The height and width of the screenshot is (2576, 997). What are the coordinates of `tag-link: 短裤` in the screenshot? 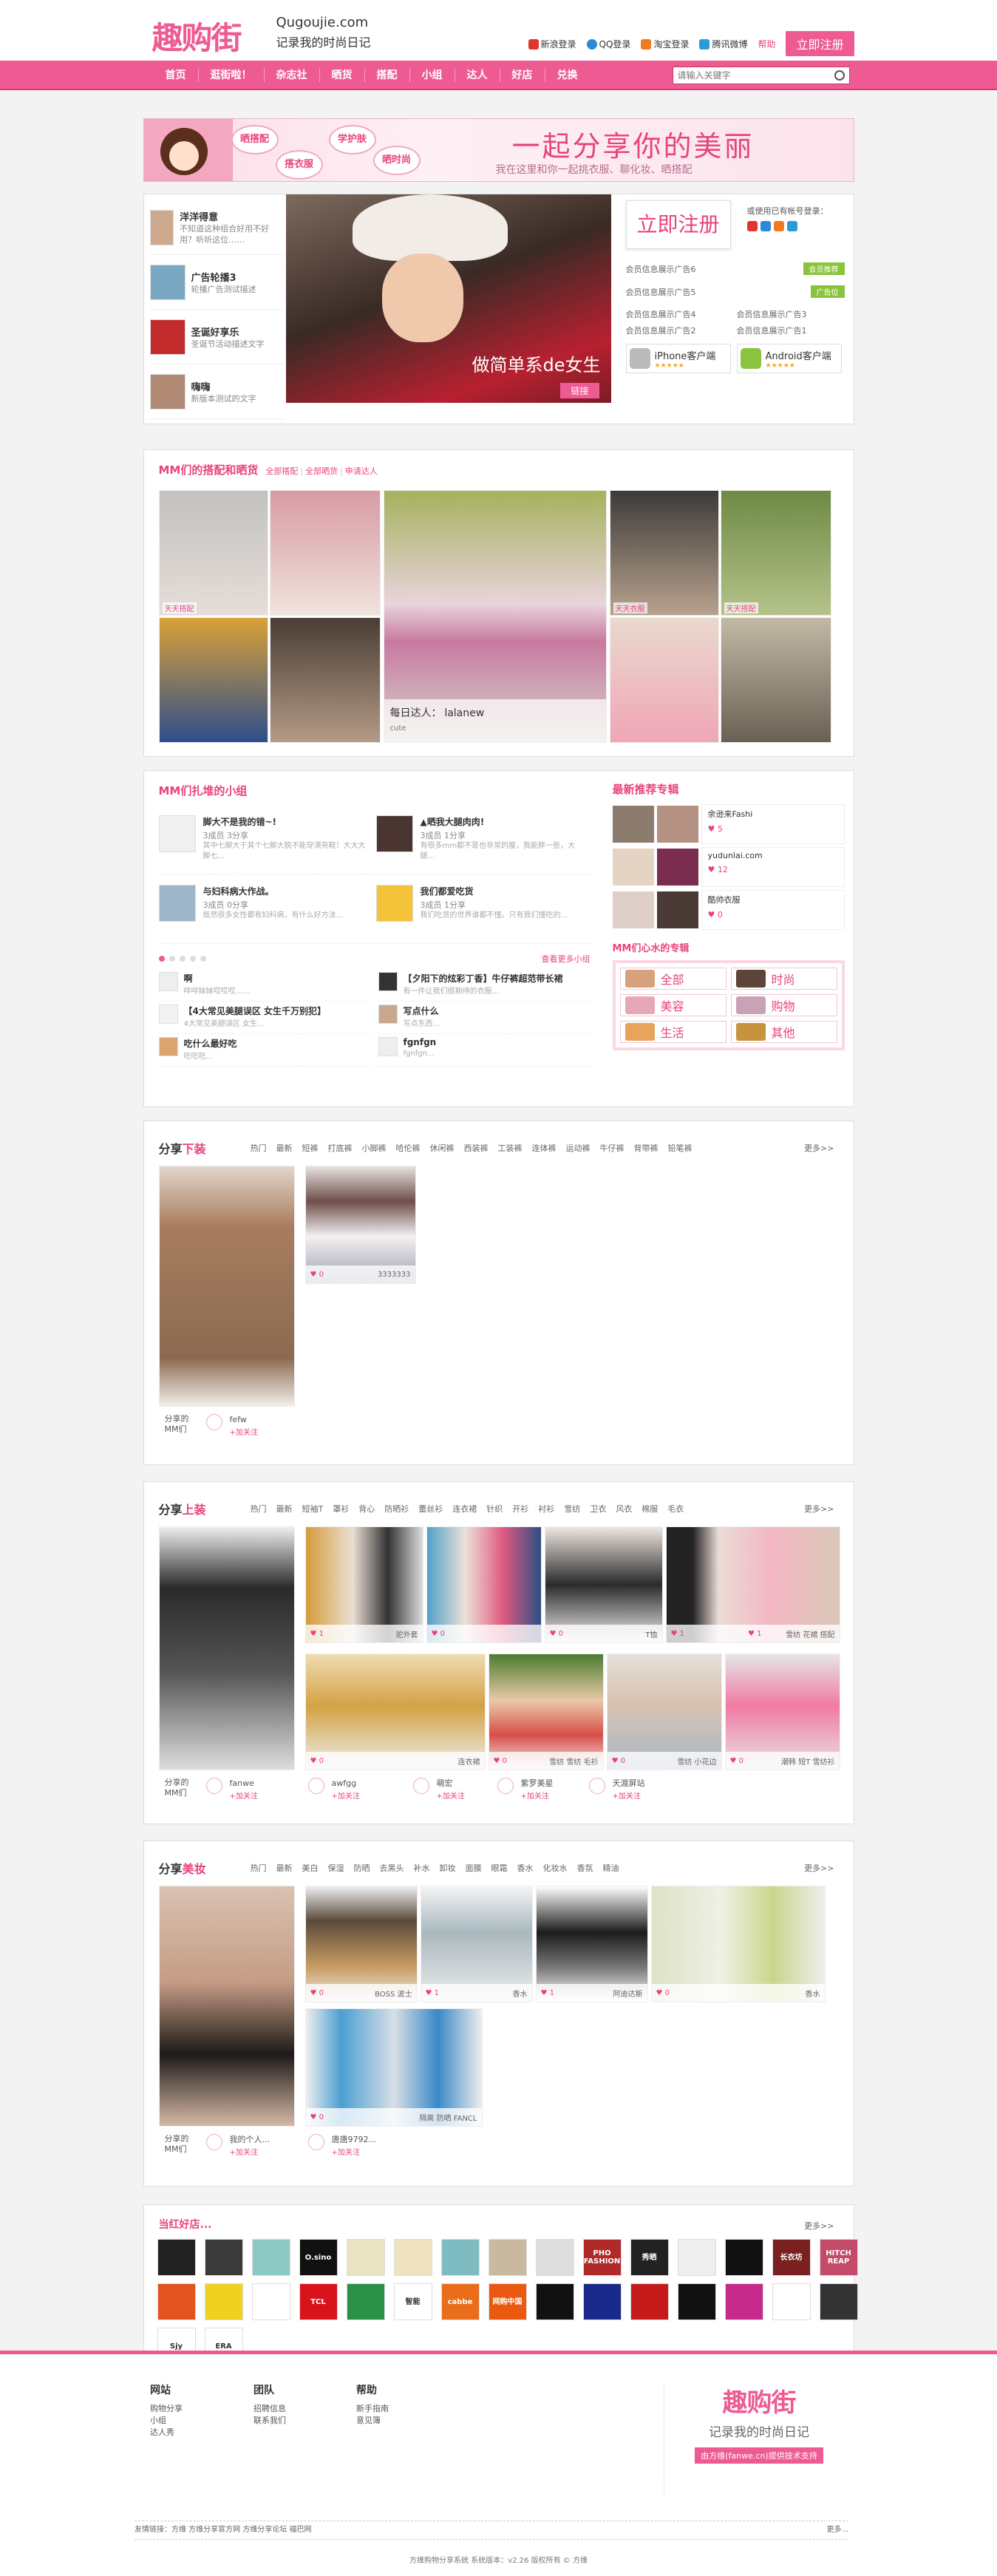 It's located at (310, 1148).